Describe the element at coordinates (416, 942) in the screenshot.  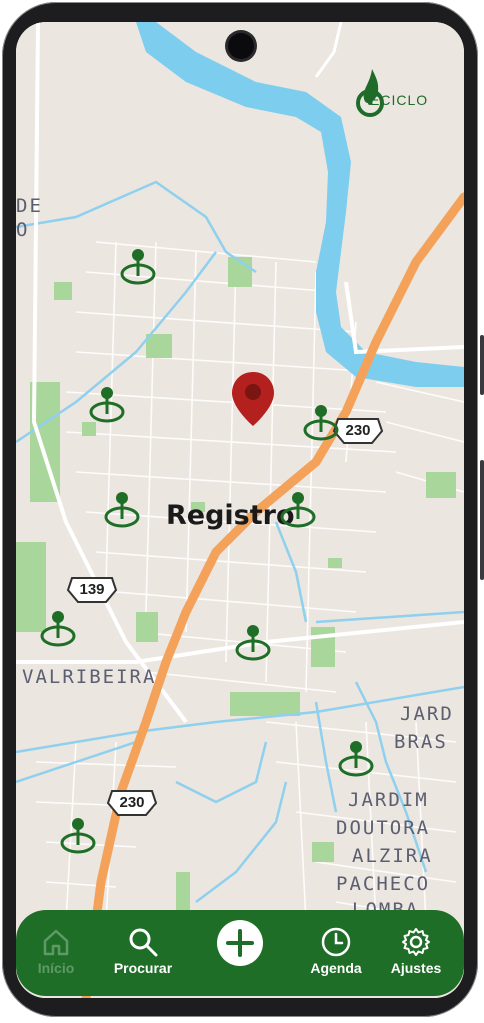
I see `gear-icon` at that location.